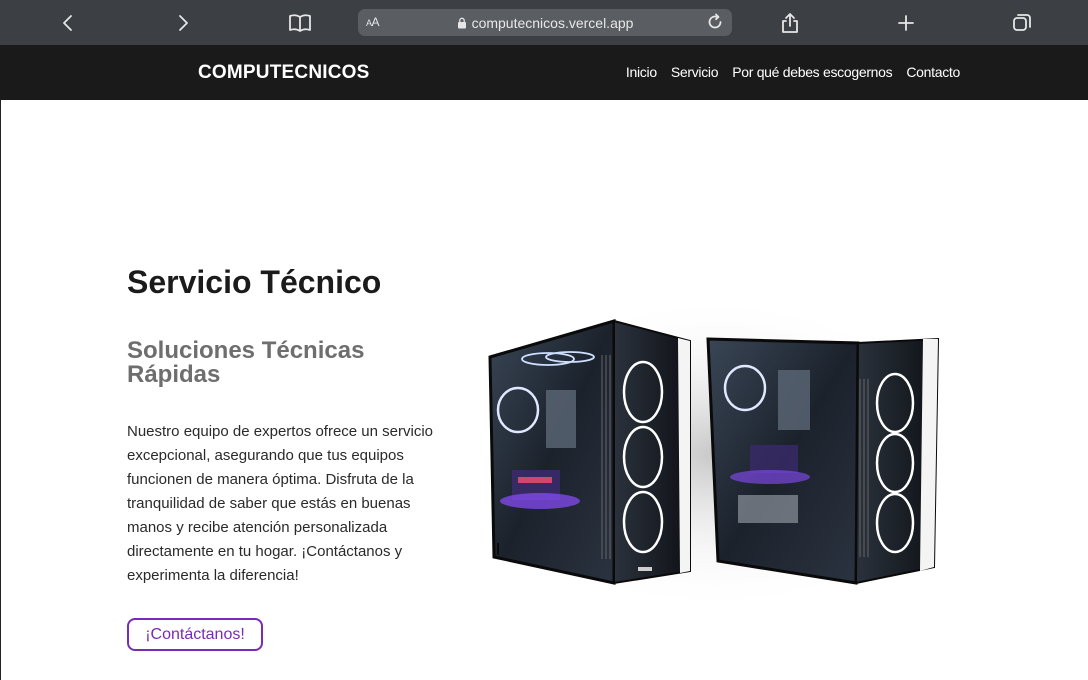 This screenshot has height=680, width=1088. What do you see at coordinates (589, 452) in the screenshot?
I see `pc-case-left` at bounding box center [589, 452].